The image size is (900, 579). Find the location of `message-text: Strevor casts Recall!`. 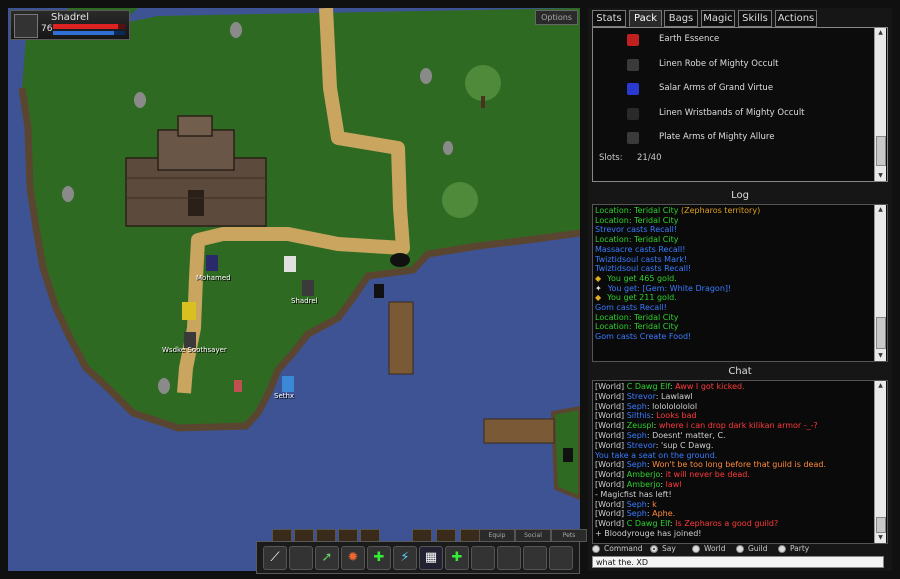

message-text: Strevor casts Recall! is located at coordinates (636, 230).